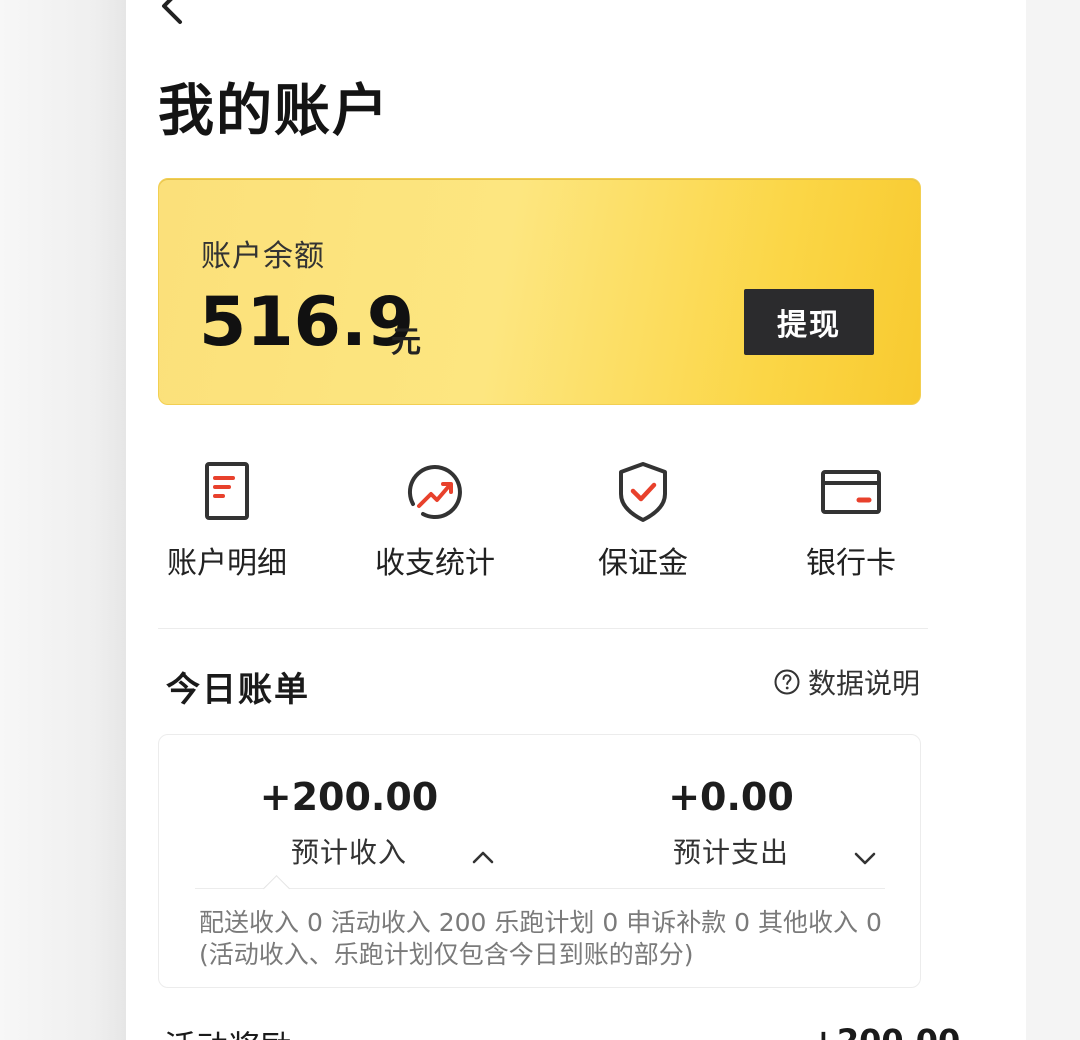 The image size is (1080, 1040). Describe the element at coordinates (730, 852) in the screenshot. I see `expense-label: 预计支出` at that location.